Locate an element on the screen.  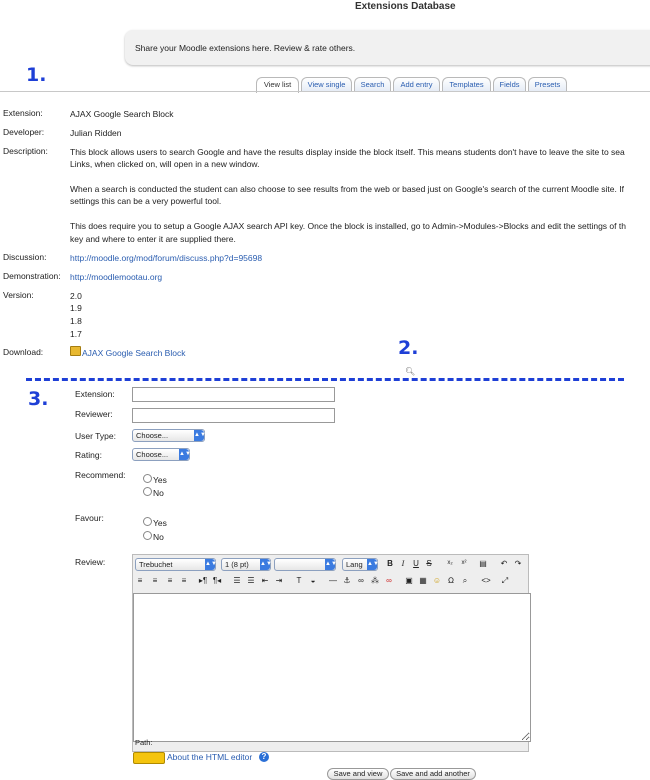
save-and-view-button: Save and view is located at coordinates (358, 774).